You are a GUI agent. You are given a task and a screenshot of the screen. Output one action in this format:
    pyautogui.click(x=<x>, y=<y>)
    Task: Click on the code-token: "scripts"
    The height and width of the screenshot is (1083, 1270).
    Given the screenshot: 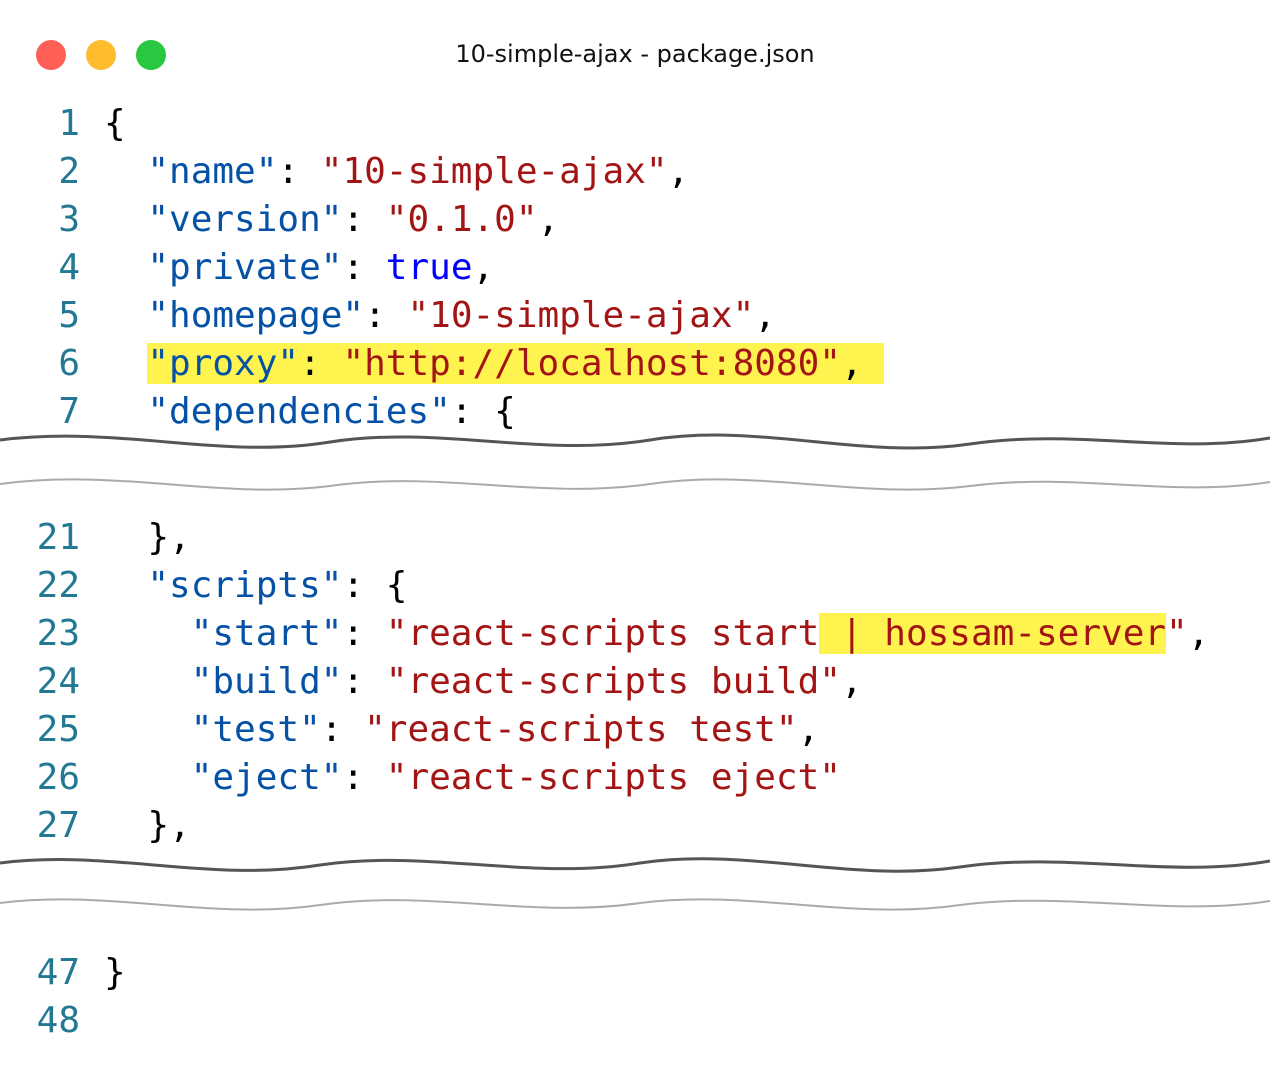 What is the action you would take?
    pyautogui.click(x=245, y=585)
    